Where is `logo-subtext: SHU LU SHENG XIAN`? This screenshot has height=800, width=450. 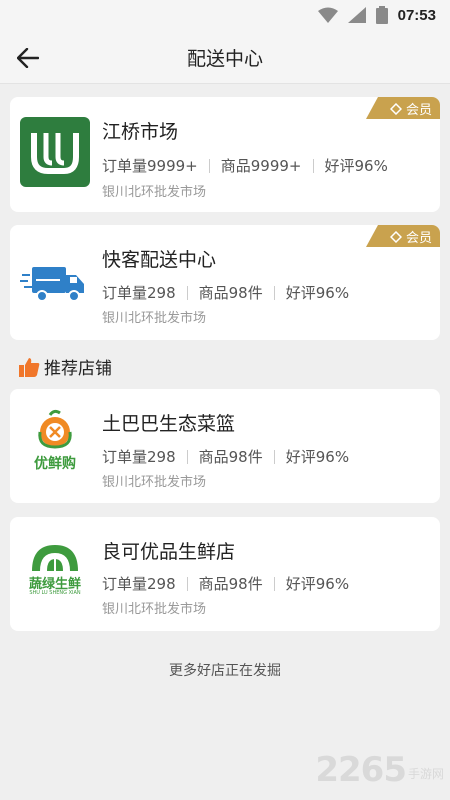 logo-subtext: SHU LU SHENG XIAN is located at coordinates (55, 593).